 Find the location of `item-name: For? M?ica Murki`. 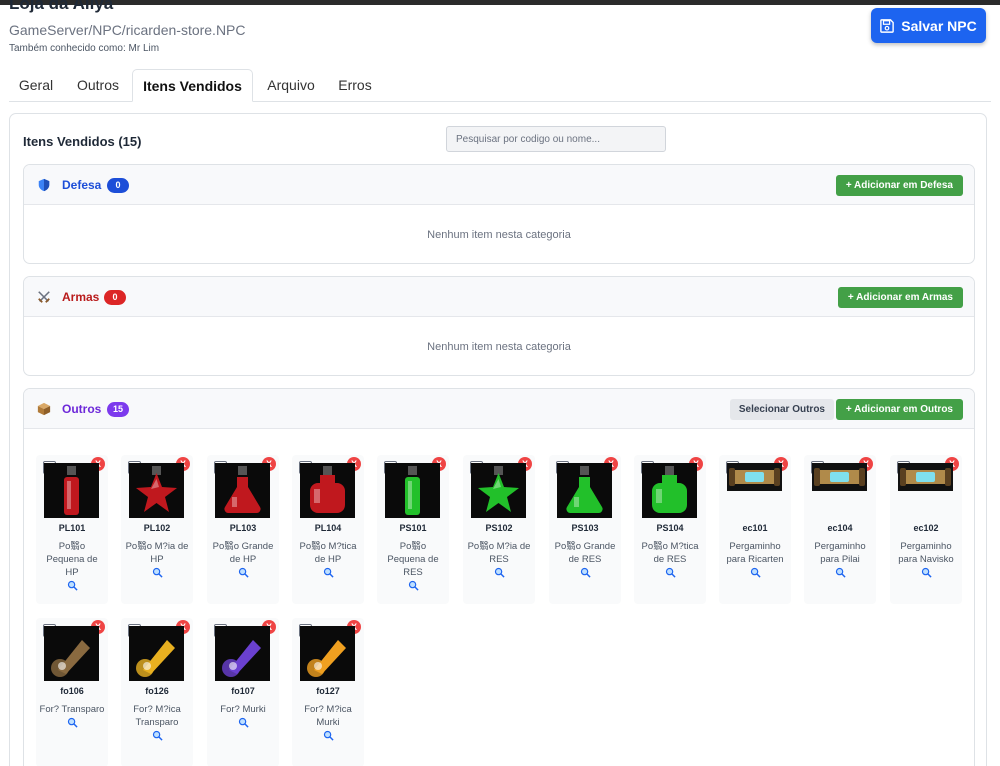

item-name: For? M?ica Murki is located at coordinates (328, 722).